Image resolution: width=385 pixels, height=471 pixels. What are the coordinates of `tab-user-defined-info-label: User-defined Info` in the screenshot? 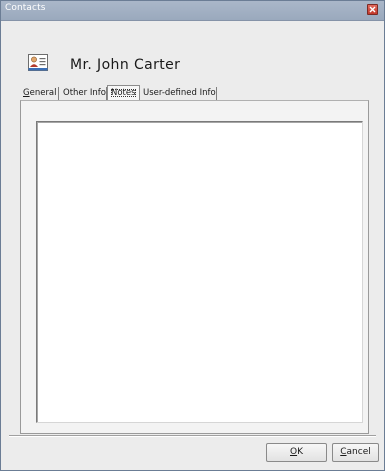 It's located at (179, 93).